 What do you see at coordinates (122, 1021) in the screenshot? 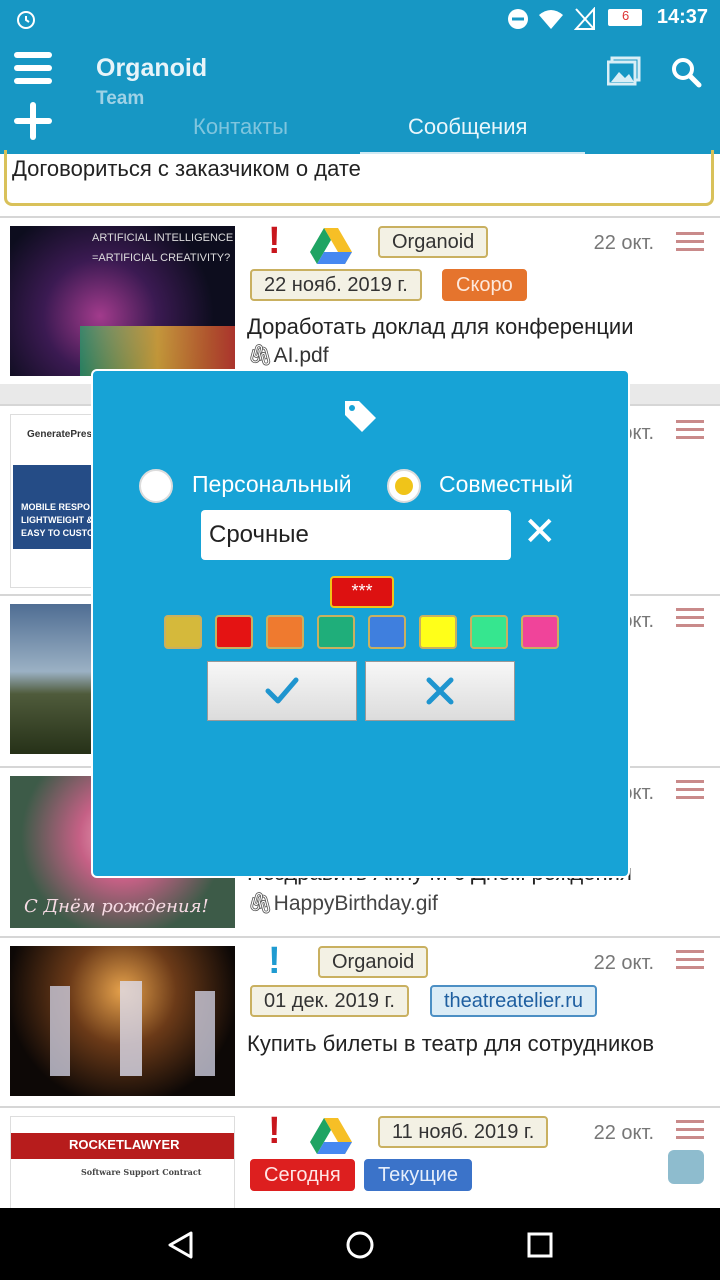
I see `item-thumbnail` at bounding box center [122, 1021].